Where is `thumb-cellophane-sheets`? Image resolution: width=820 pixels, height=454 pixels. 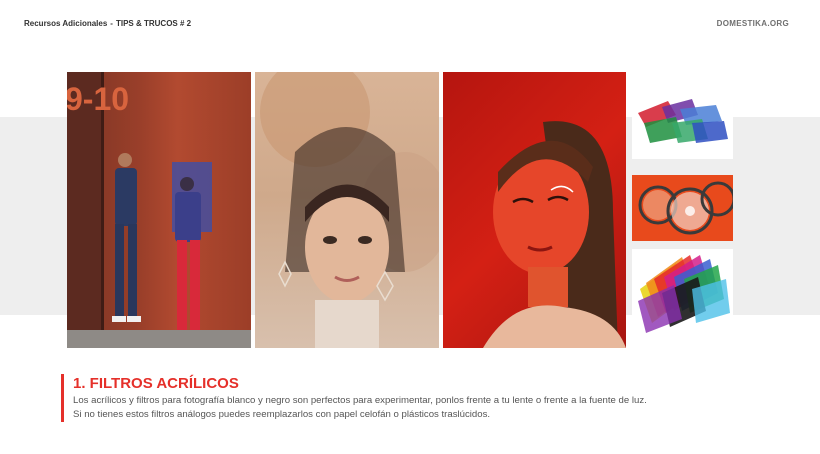
thumb-cellophane-sheets is located at coordinates (682, 291).